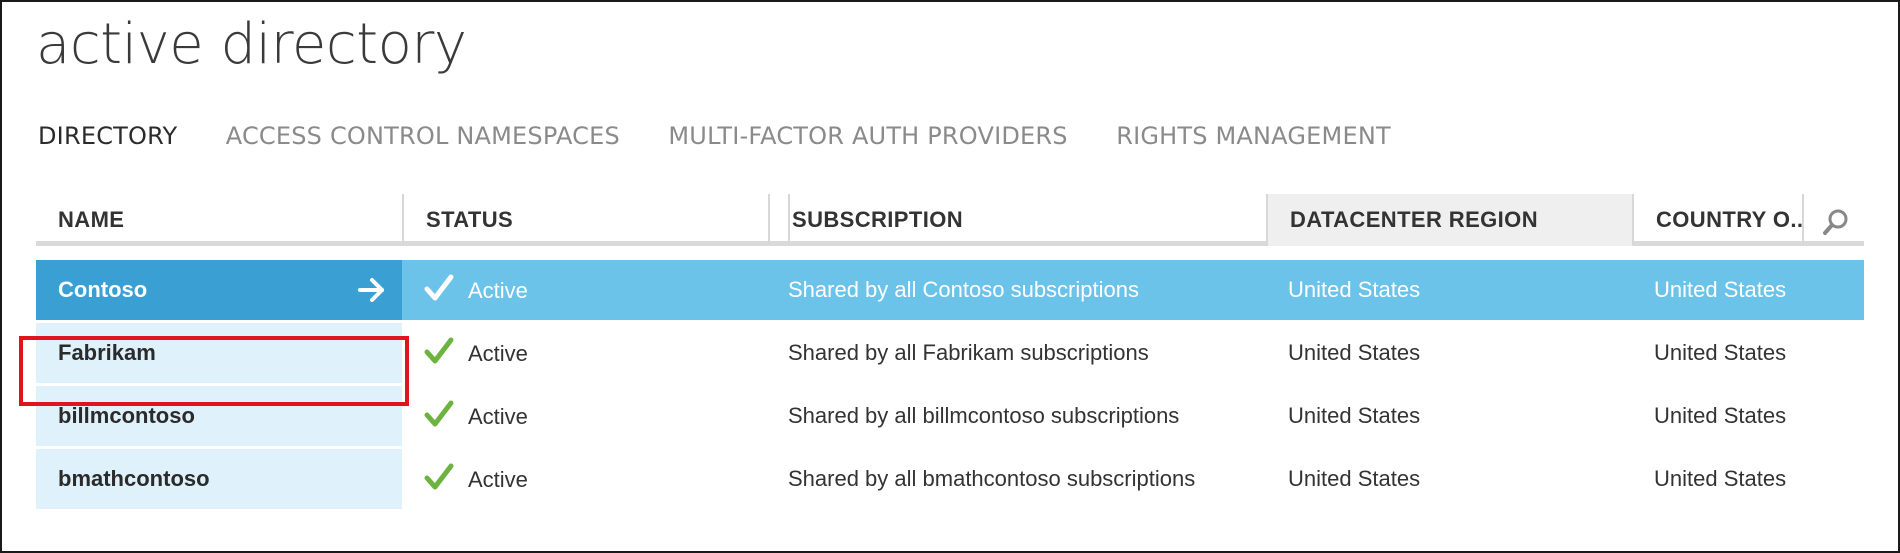 This screenshot has width=1900, height=553. What do you see at coordinates (219, 416) in the screenshot?
I see `row-name-cell: billmcontoso` at bounding box center [219, 416].